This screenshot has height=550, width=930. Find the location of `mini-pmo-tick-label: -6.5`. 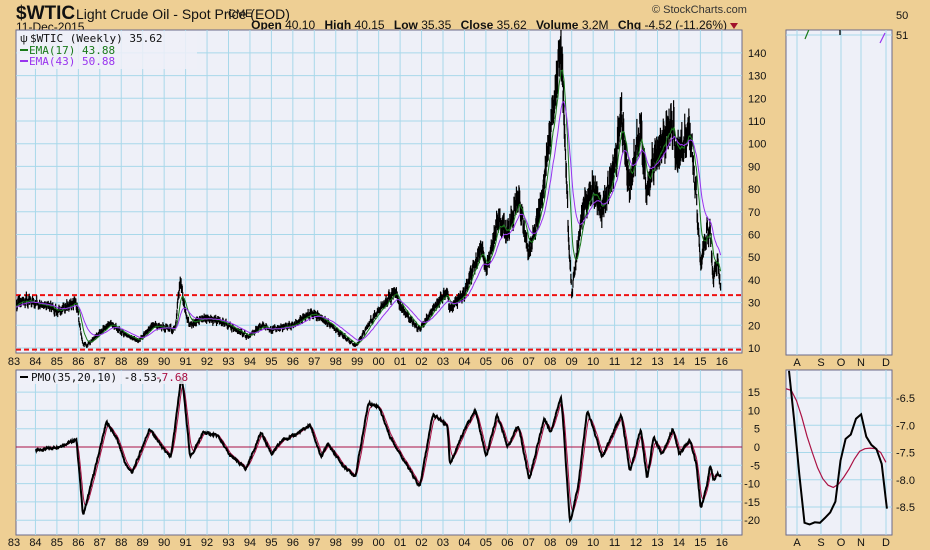

mini-pmo-tick-label: -6.5 is located at coordinates (905, 399).